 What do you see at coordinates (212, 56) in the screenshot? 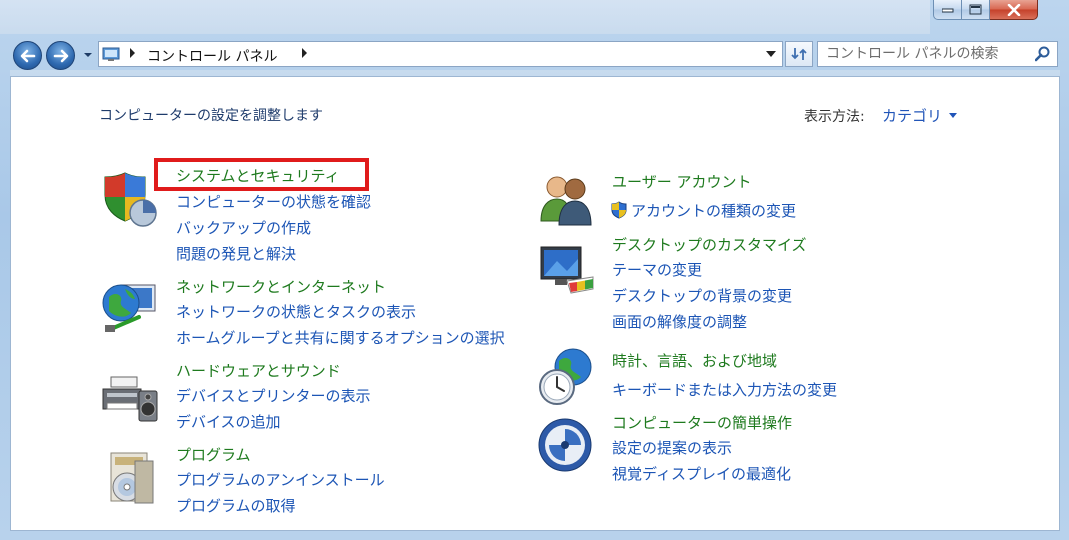
I see `breadcrumb-control-panel: コントロール パネル` at bounding box center [212, 56].